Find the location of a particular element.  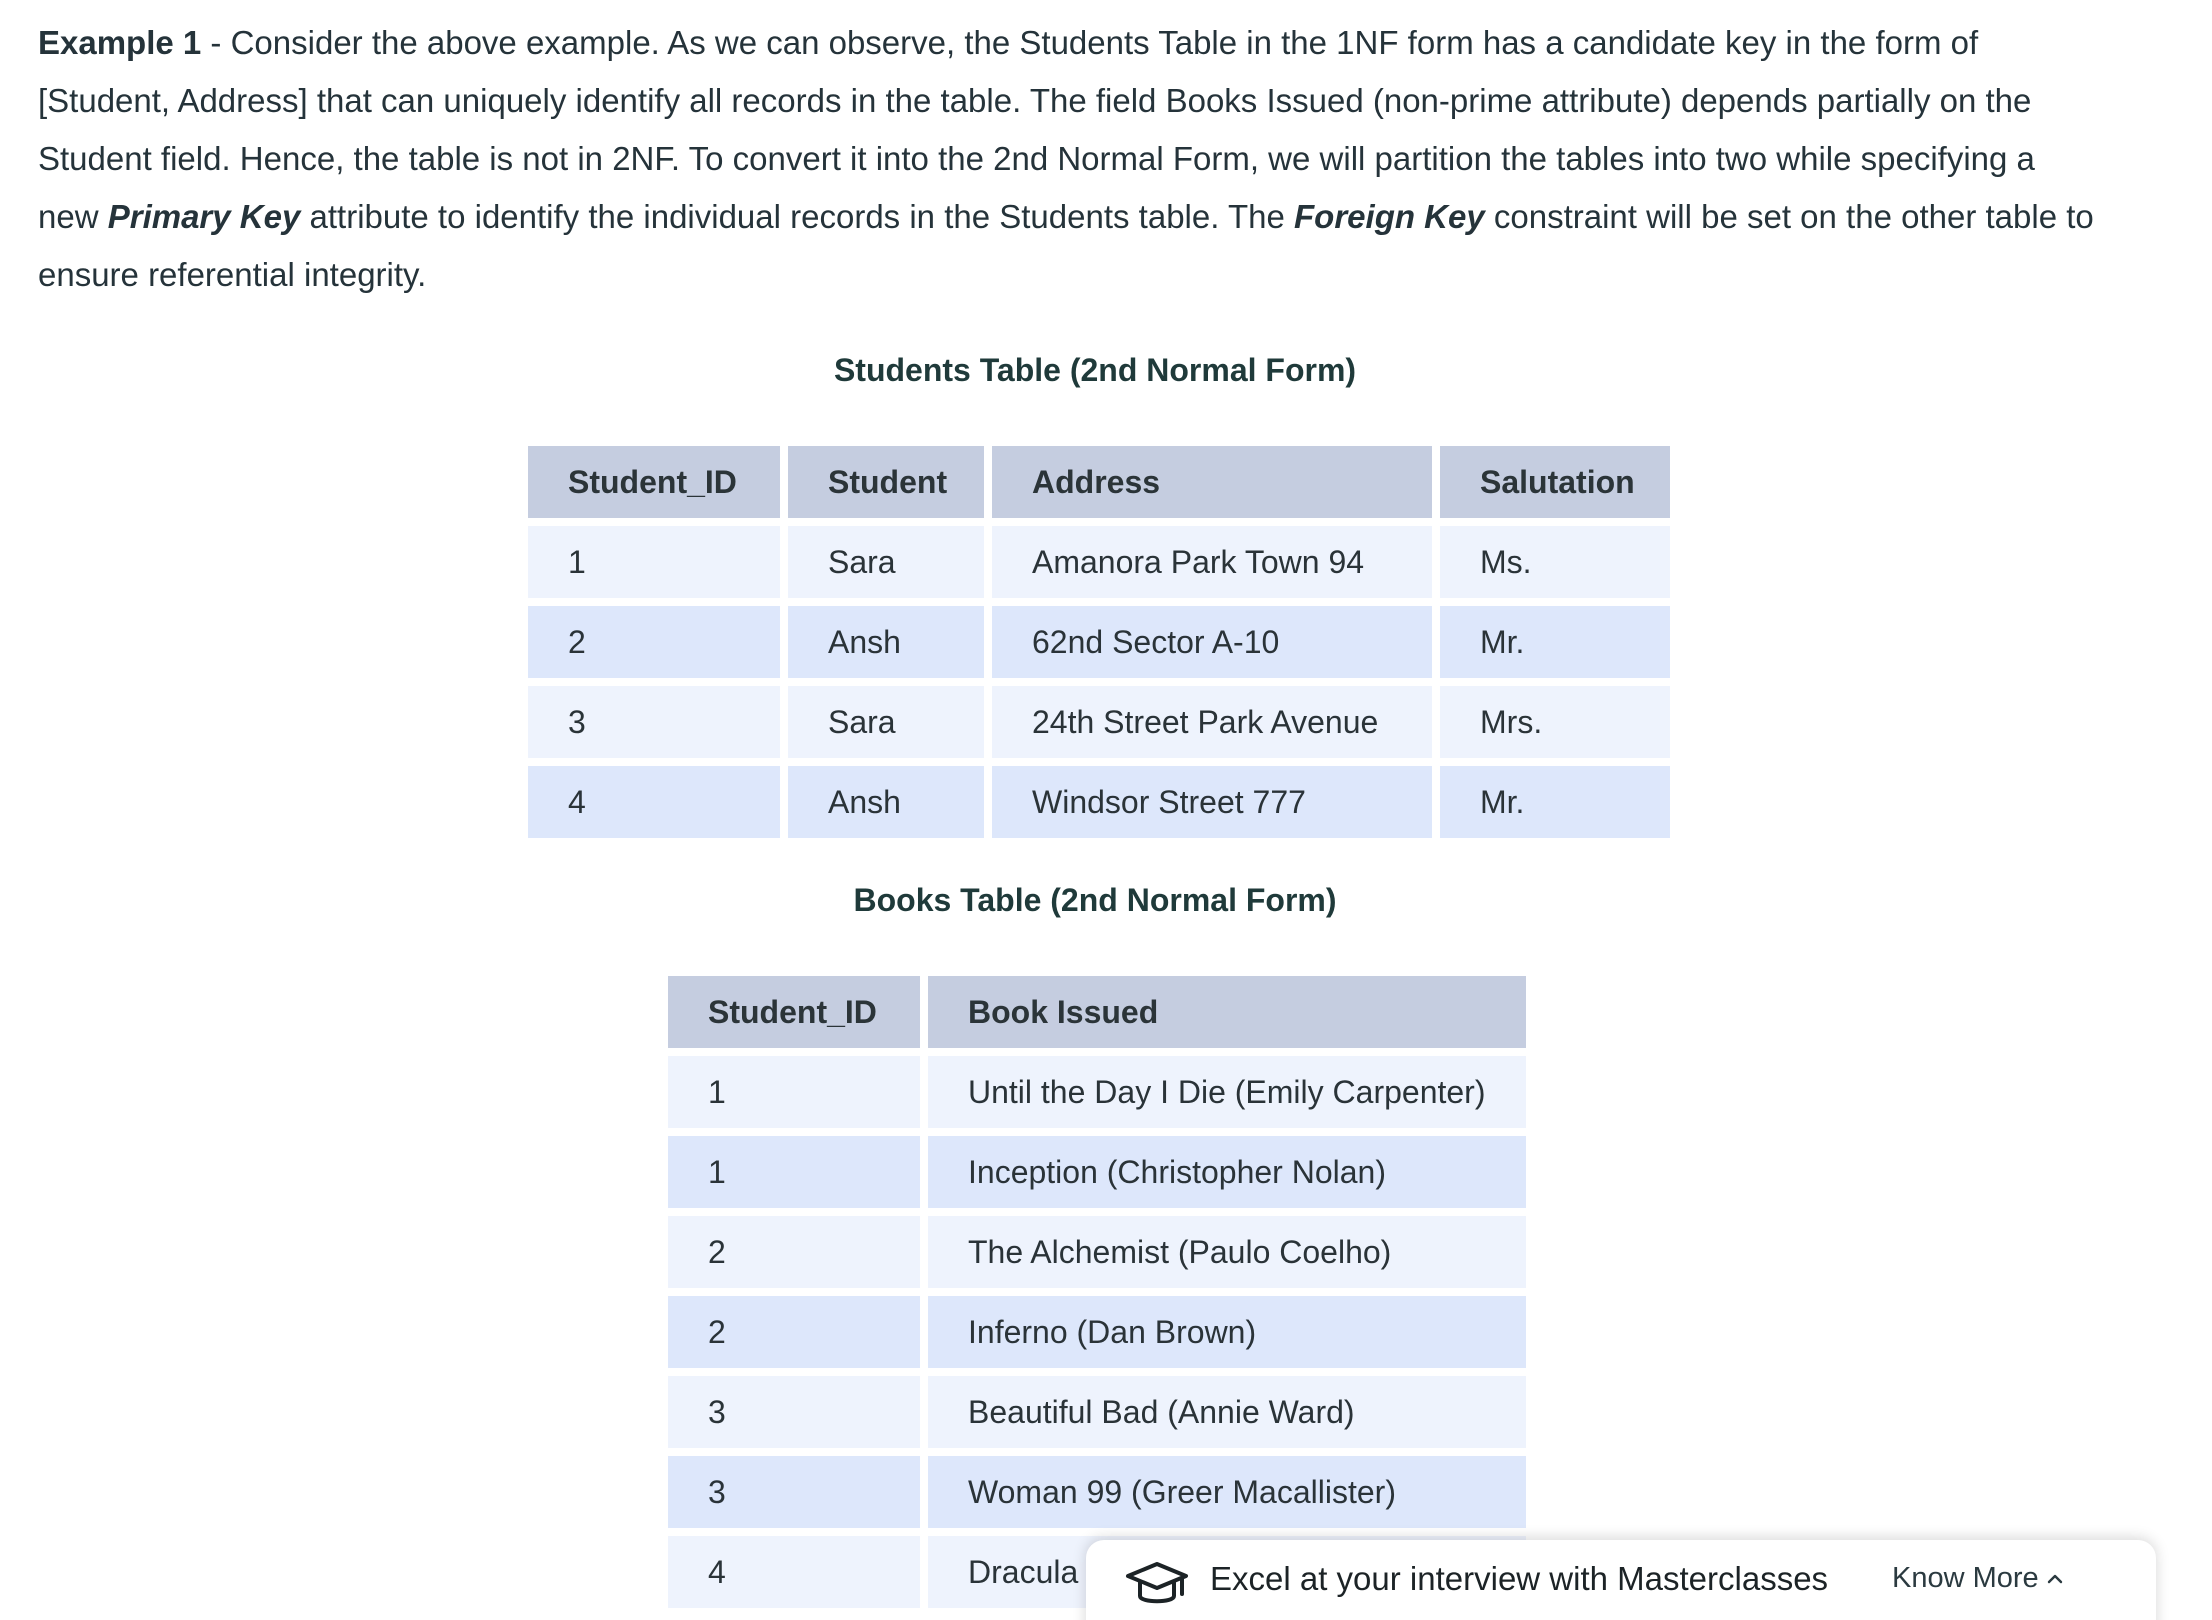

primary-key-term: Primary Key is located at coordinates (204, 216).